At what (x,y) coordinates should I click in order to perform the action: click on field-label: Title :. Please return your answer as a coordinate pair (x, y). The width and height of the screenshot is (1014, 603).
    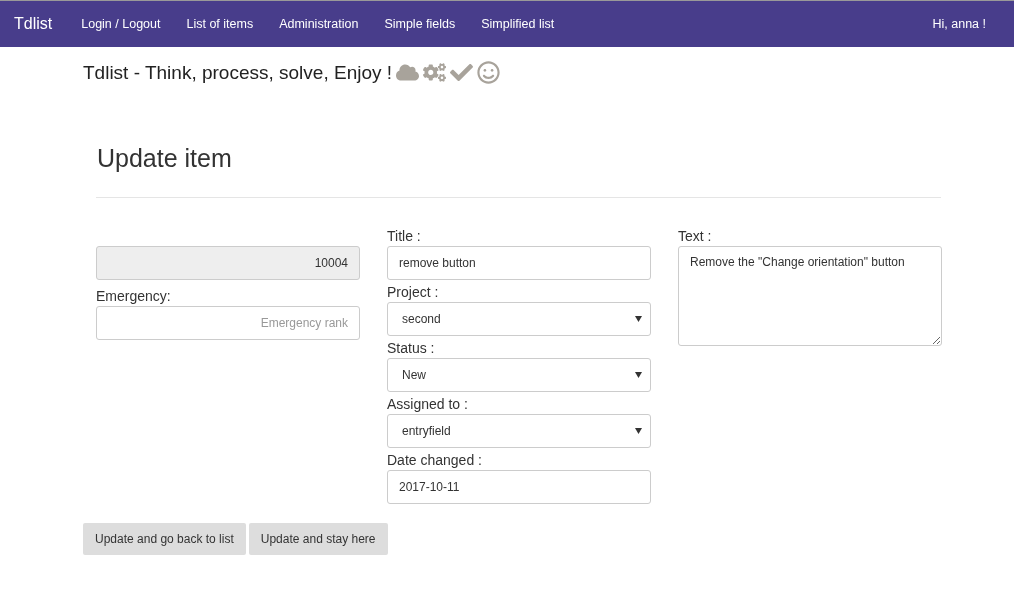
    Looking at the image, I should click on (404, 236).